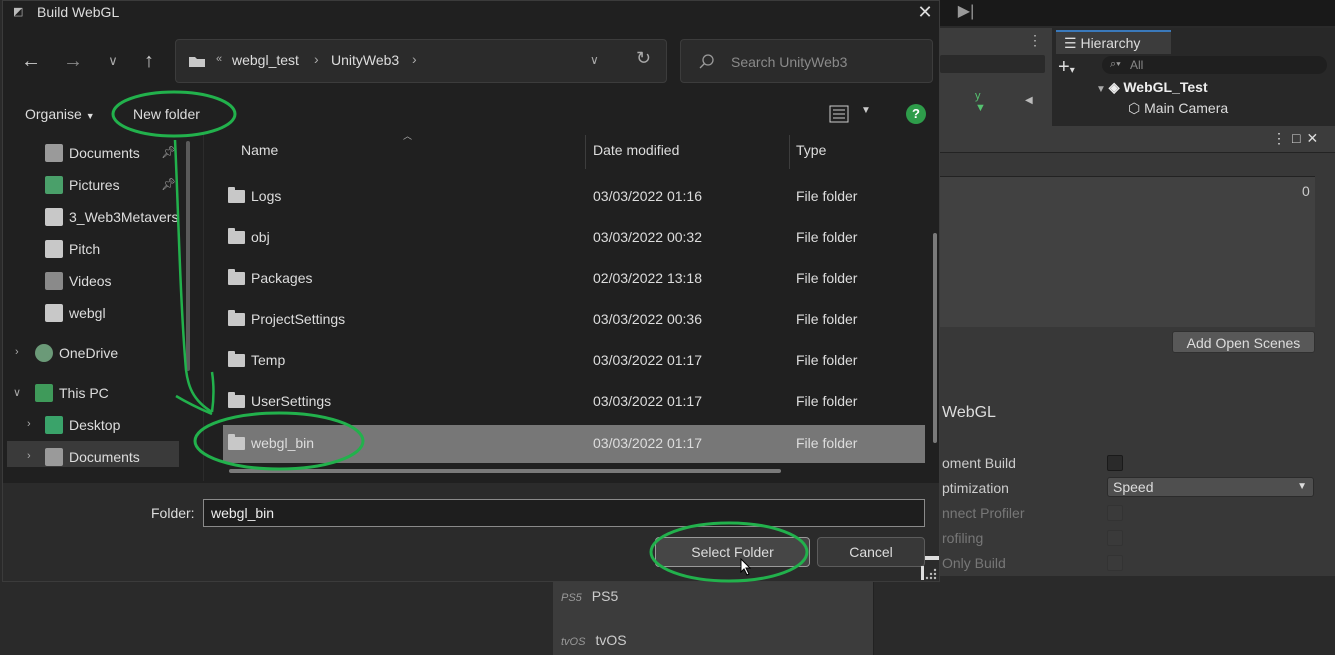 Image resolution: width=1335 pixels, height=655 pixels. What do you see at coordinates (574, 238) in the screenshot?
I see `table-row: obj 03/03/2022 00:32 File folder` at bounding box center [574, 238].